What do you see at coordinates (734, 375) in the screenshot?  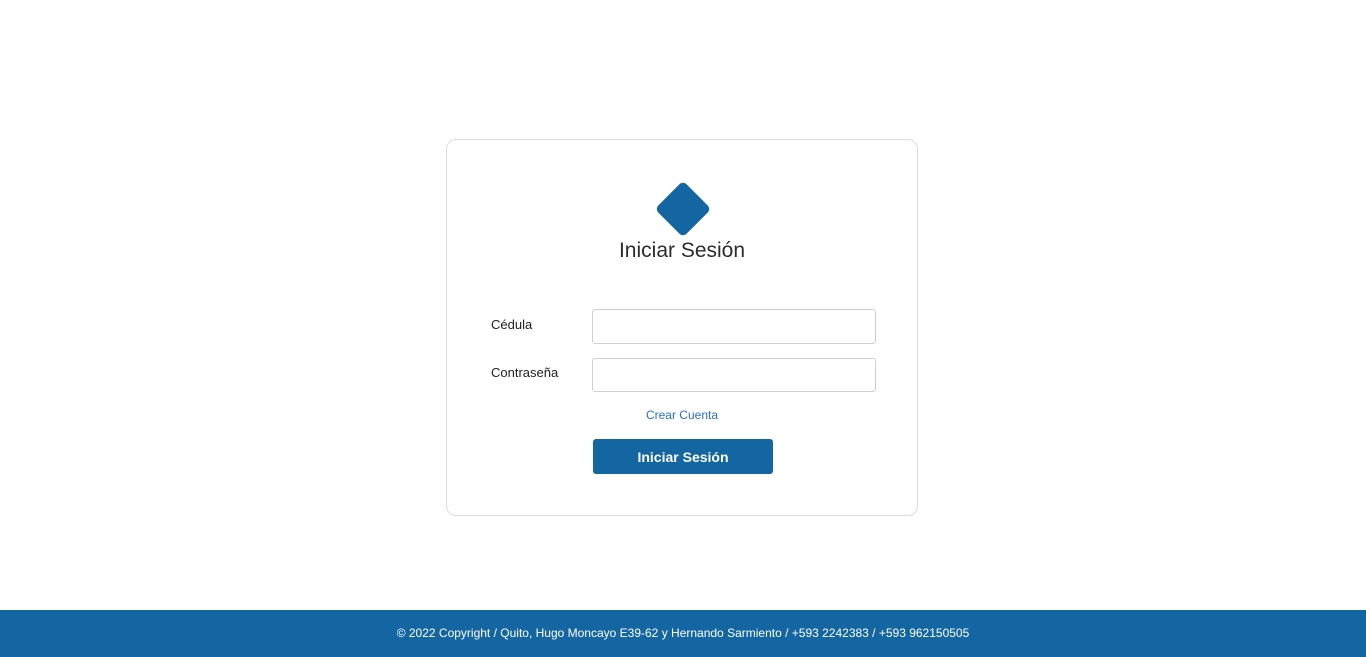 I see `password-input` at bounding box center [734, 375].